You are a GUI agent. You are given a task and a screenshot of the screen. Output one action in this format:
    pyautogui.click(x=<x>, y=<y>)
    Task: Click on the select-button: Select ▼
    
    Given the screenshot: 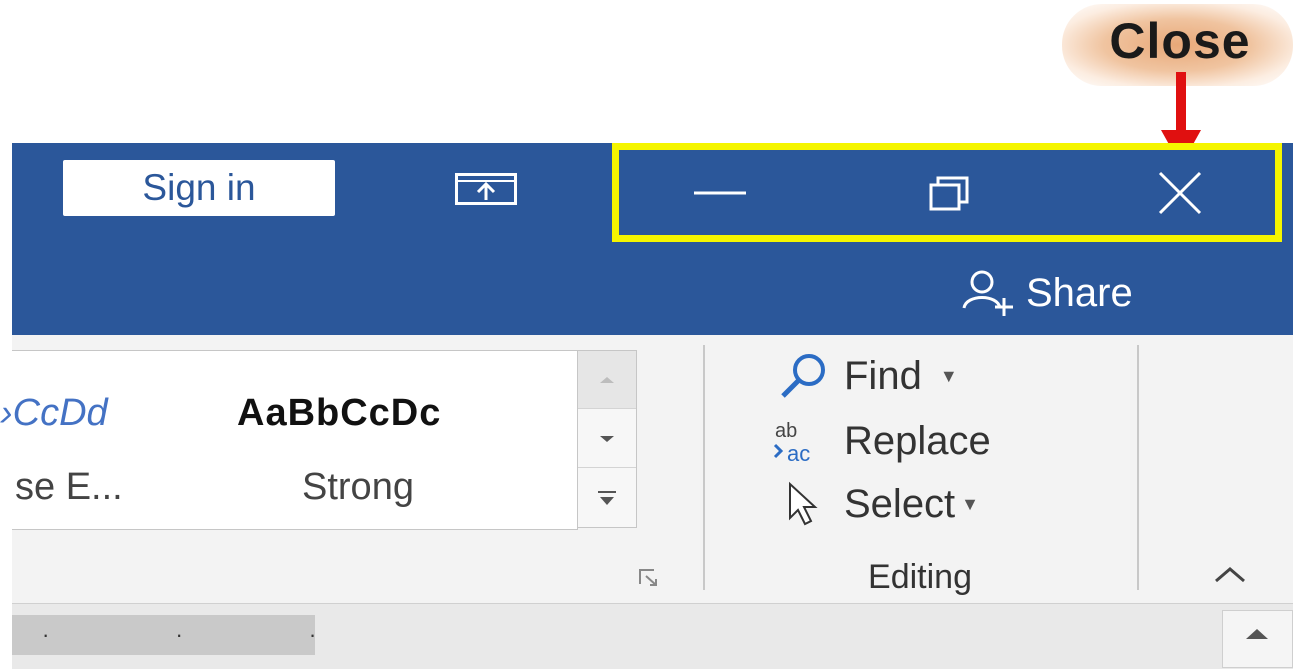 What is the action you would take?
    pyautogui.click(x=870, y=504)
    